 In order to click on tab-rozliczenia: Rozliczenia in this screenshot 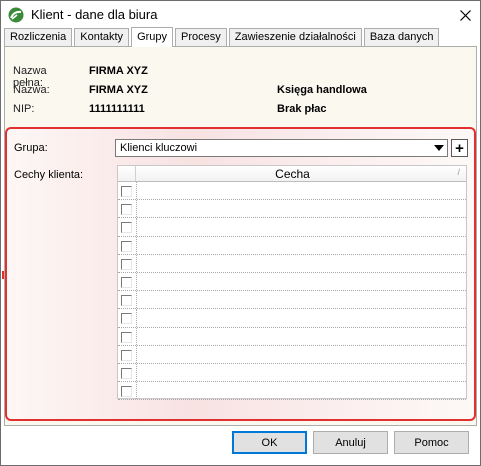, I will do `click(38, 37)`.